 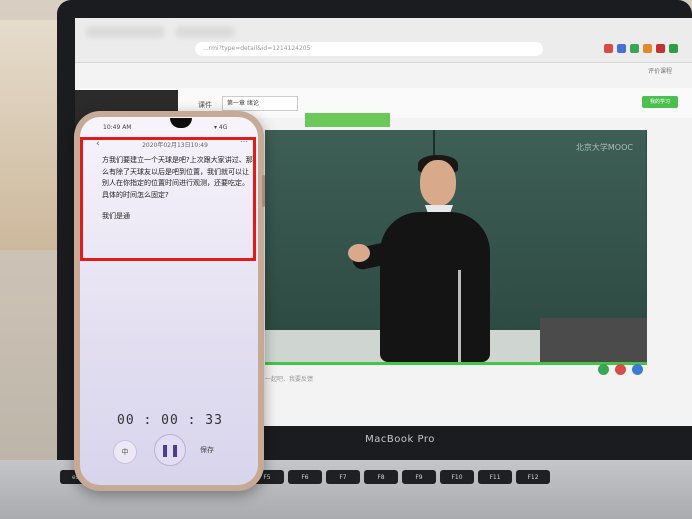 I want to click on my-learning-button: 我的学习, so click(x=660, y=102).